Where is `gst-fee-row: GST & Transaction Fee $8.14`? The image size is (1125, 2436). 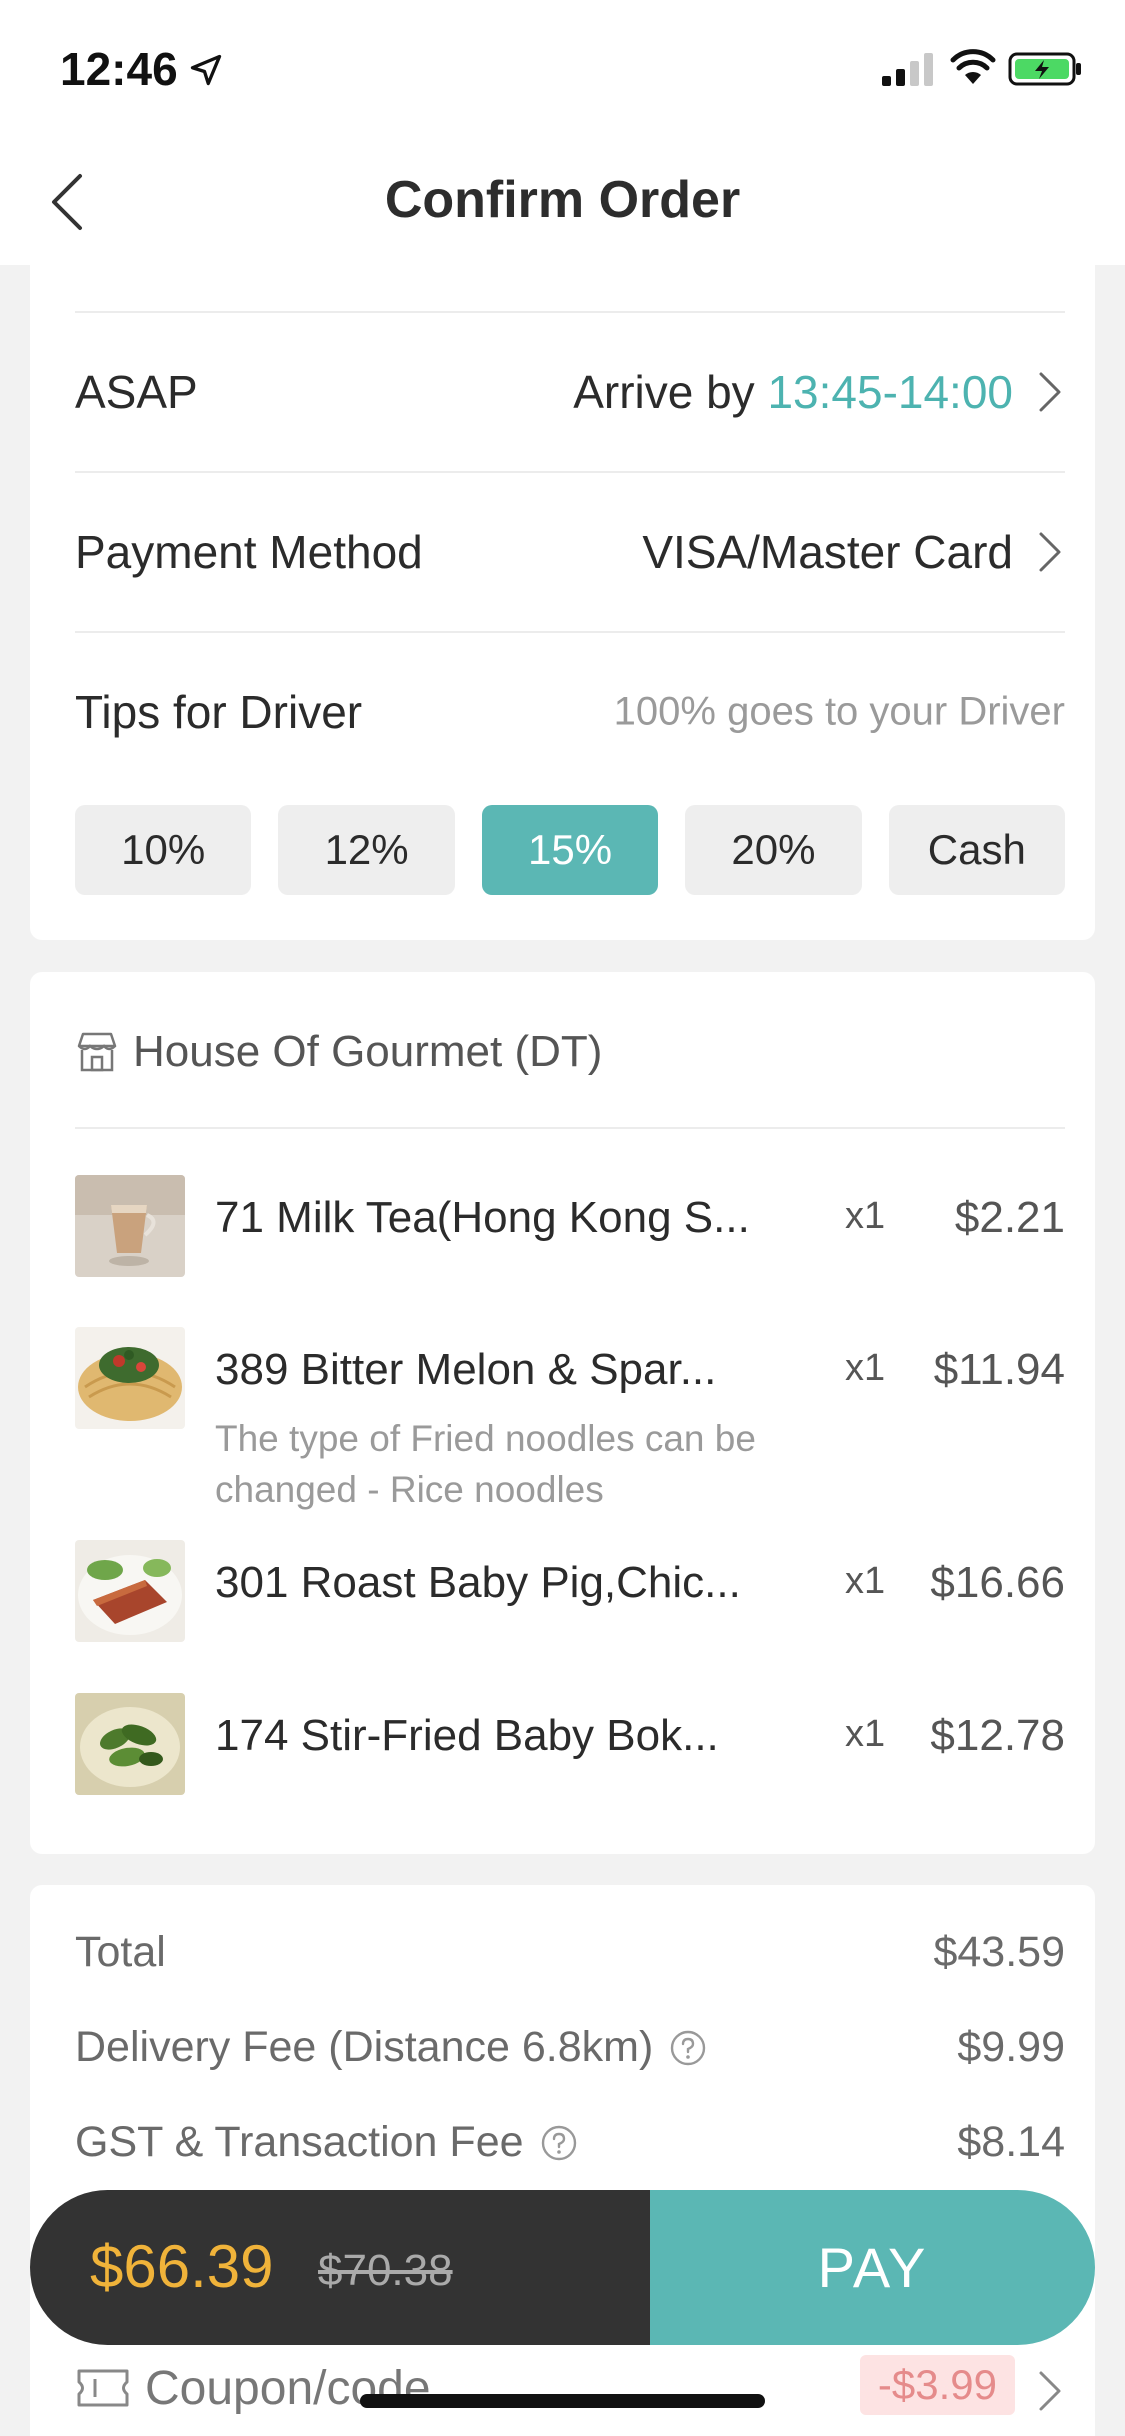 gst-fee-row: GST & Transaction Fee $8.14 is located at coordinates (570, 2148).